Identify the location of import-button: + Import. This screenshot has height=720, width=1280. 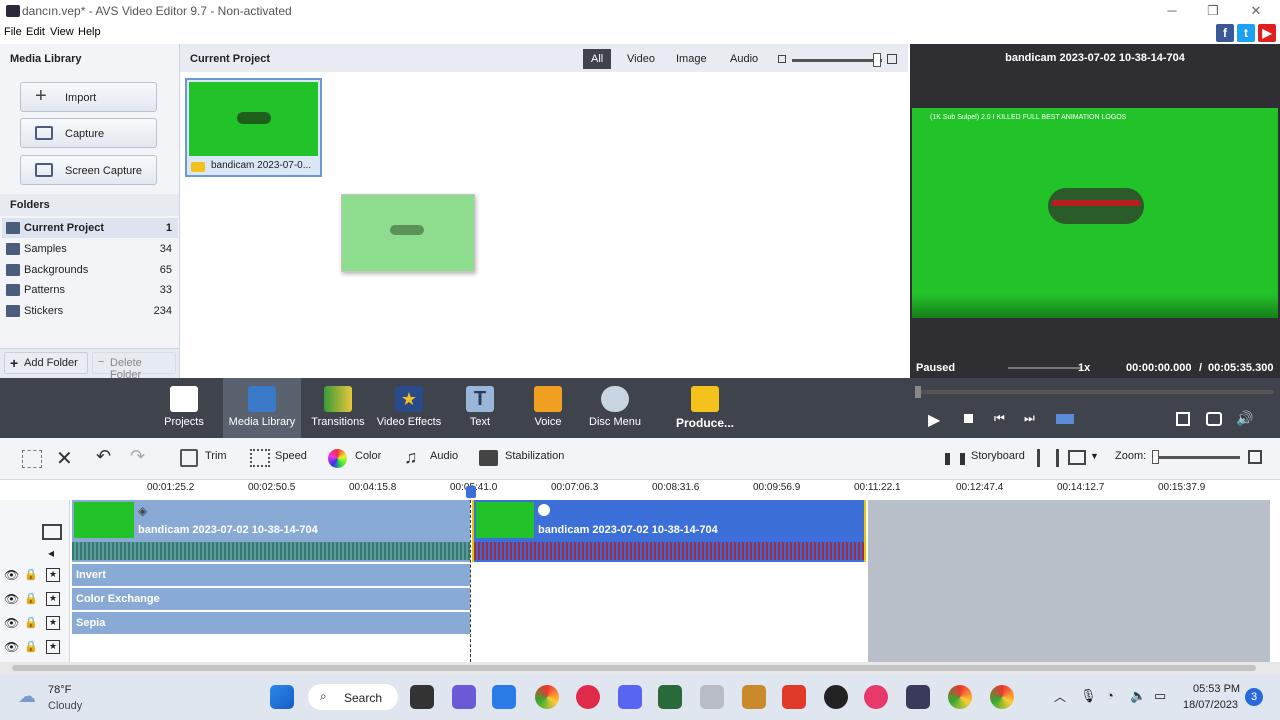
(88, 97).